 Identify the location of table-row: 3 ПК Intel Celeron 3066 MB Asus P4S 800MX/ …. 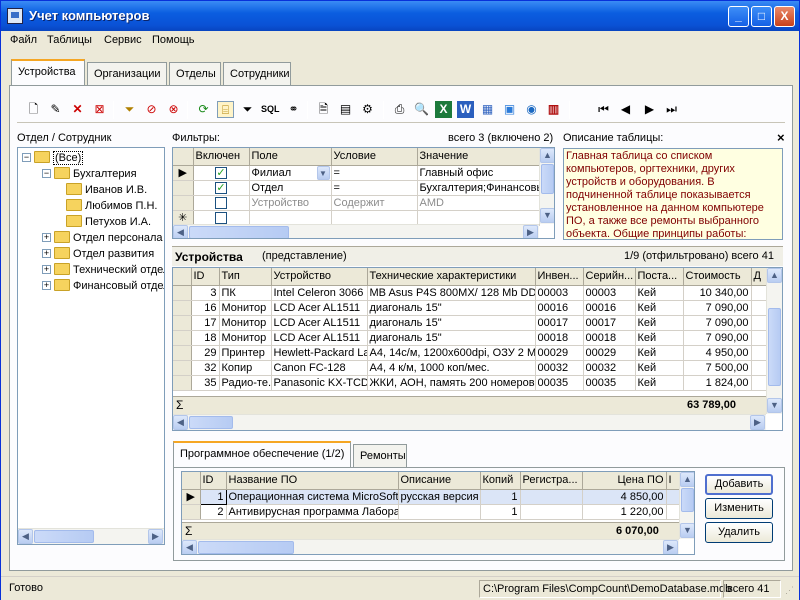
(470, 293).